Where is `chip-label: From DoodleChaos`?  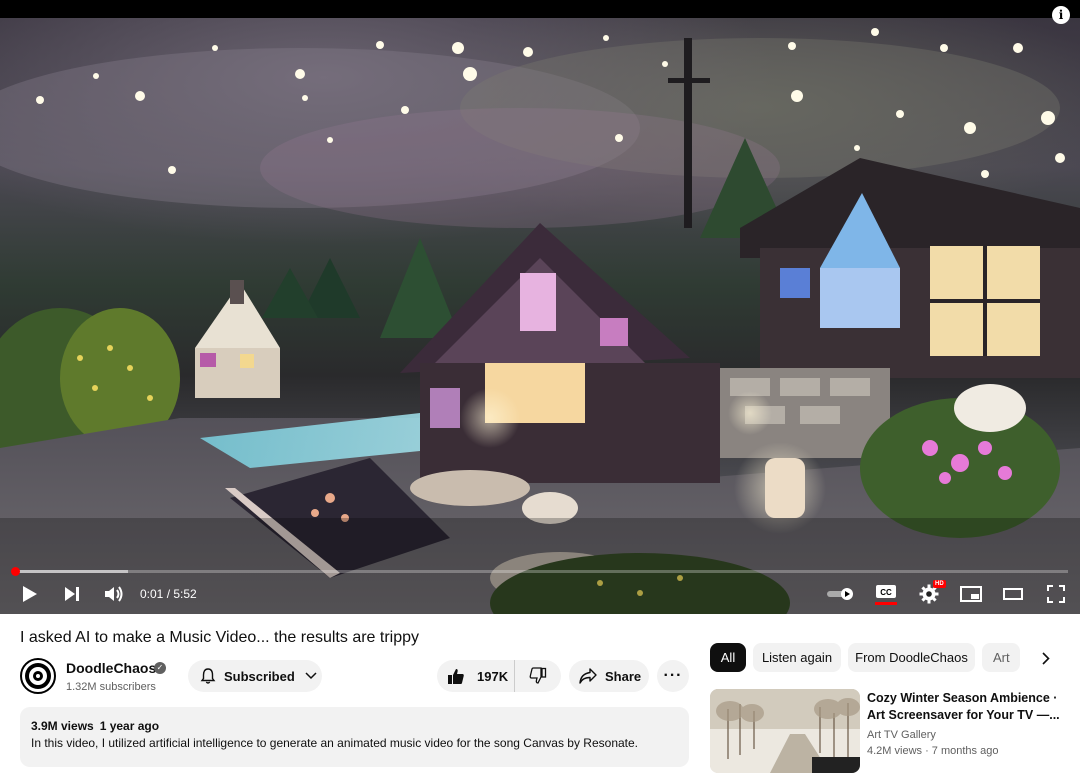 chip-label: From DoodleChaos is located at coordinates (911, 657).